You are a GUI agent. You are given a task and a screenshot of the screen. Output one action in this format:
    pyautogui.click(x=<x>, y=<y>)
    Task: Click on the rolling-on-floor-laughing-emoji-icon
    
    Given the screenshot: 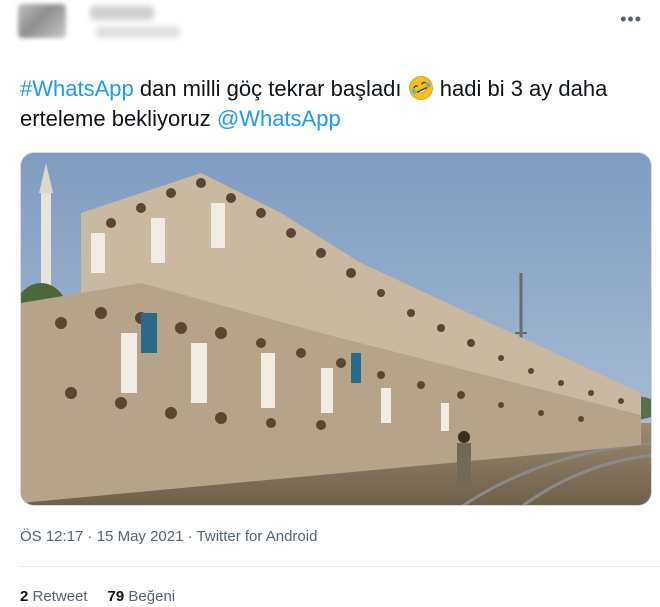 What is the action you would take?
    pyautogui.click(x=420, y=88)
    